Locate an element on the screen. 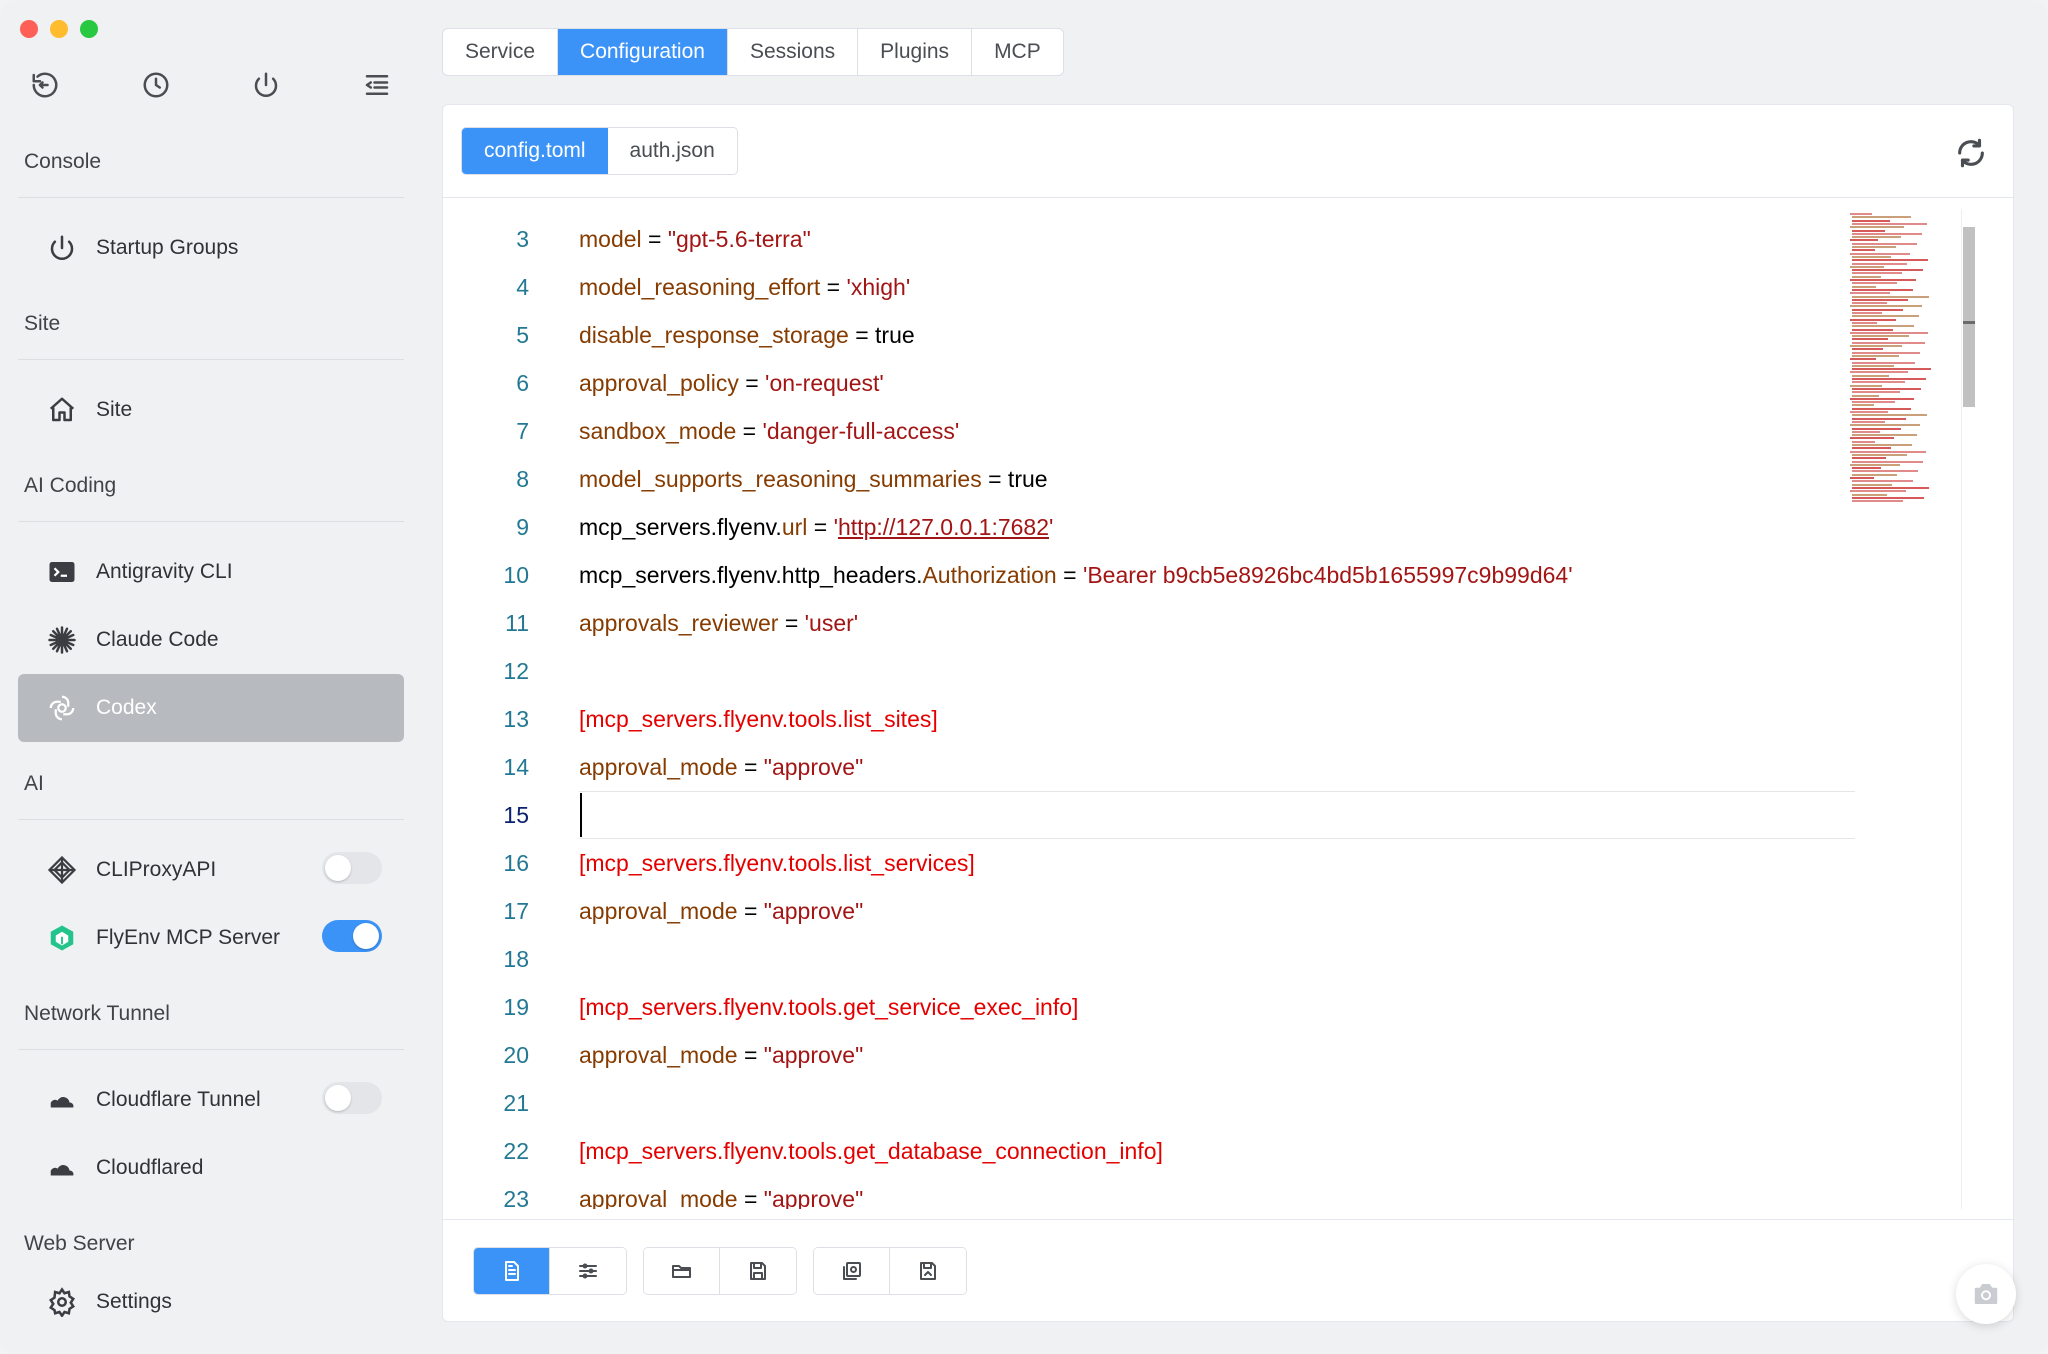 This screenshot has height=1354, width=2048. sidebar-item-startup-groups: Startup Groups is located at coordinates (211, 248).